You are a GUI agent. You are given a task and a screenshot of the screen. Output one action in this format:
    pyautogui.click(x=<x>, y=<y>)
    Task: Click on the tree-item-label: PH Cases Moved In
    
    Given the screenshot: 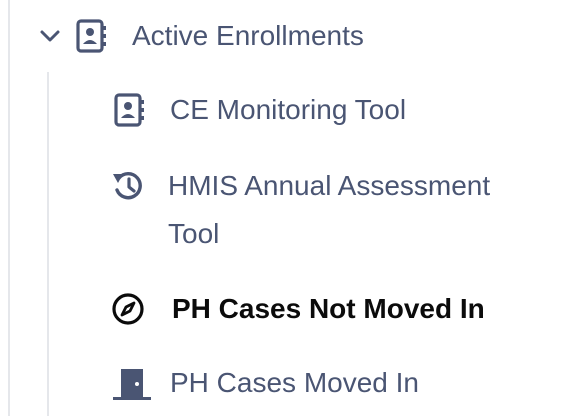 What is the action you would take?
    pyautogui.click(x=294, y=382)
    